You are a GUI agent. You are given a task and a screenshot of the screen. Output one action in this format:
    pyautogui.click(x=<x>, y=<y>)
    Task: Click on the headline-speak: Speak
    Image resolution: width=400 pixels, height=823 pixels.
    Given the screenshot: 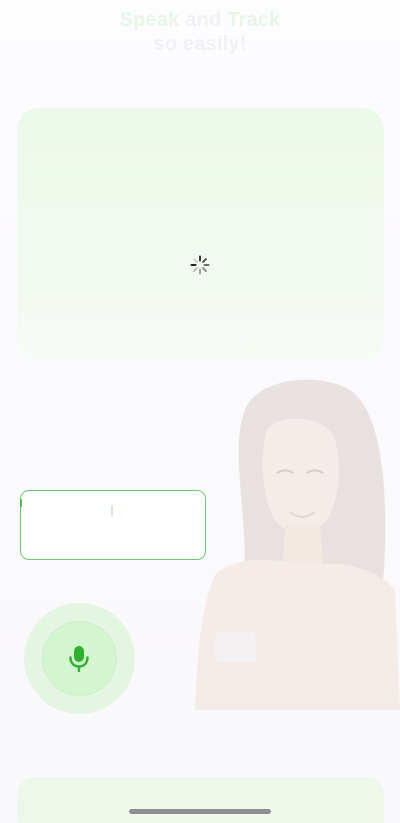 What is the action you would take?
    pyautogui.click(x=149, y=20)
    